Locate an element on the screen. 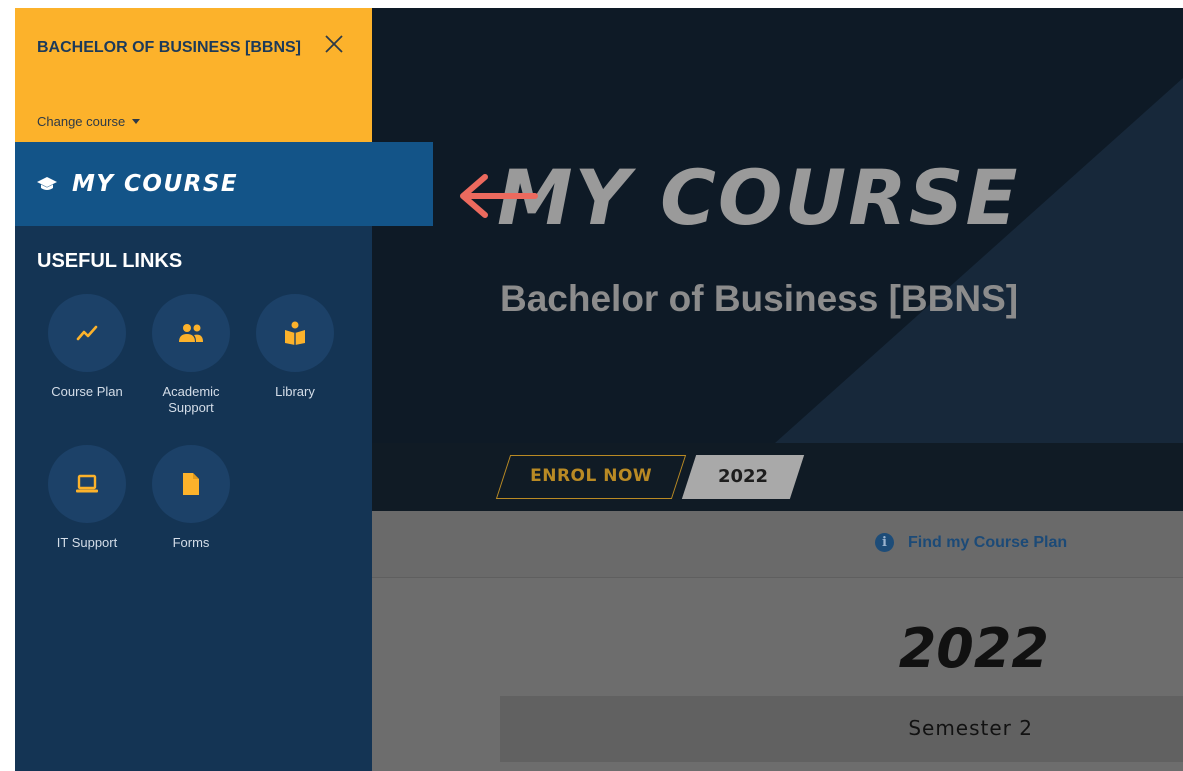 The height and width of the screenshot is (771, 1183). change-course-label: Change course is located at coordinates (81, 121).